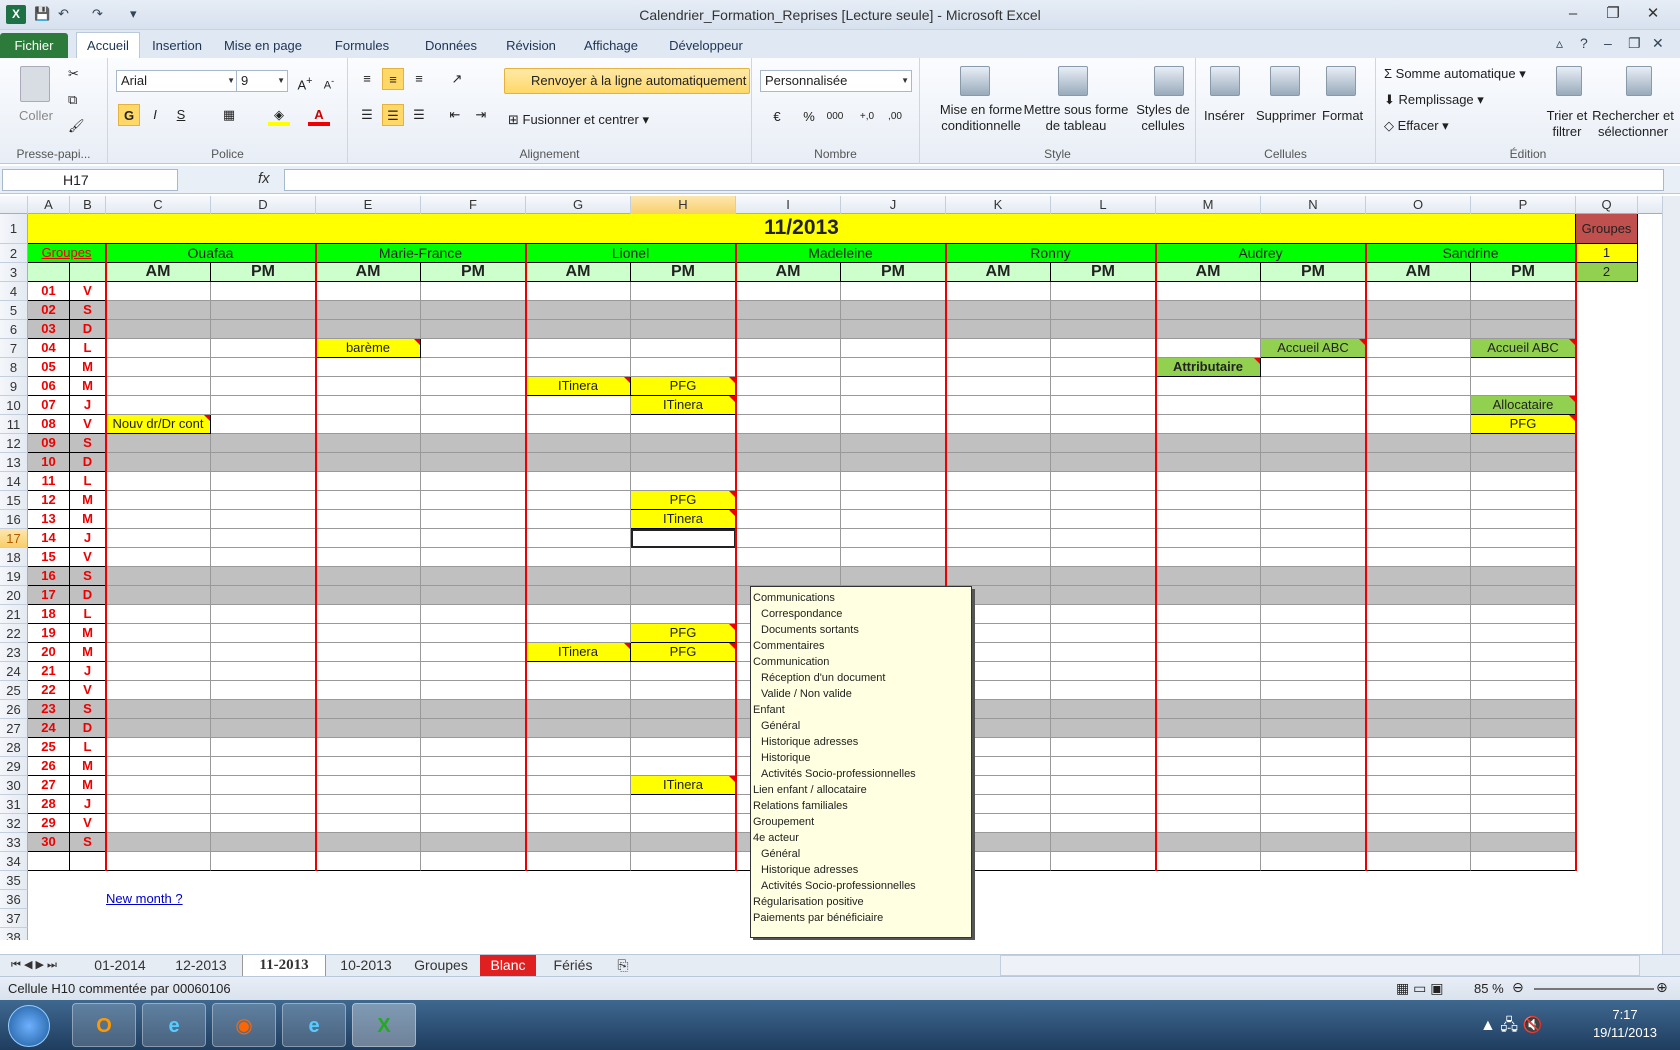 The height and width of the screenshot is (1050, 1680). Describe the element at coordinates (14, 519) in the screenshot. I see `row-header-16: 16` at that location.